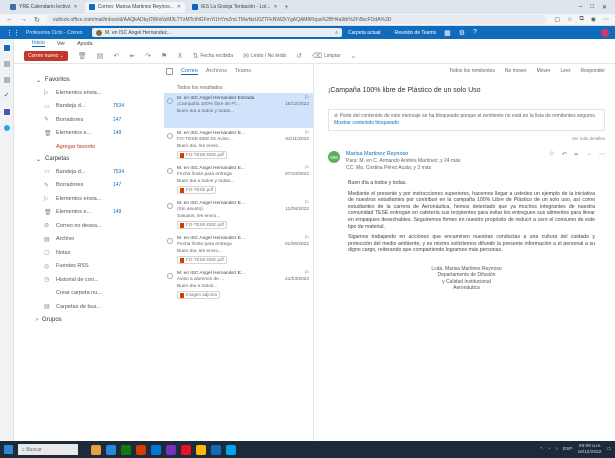 The height and width of the screenshot is (458, 615). What do you see at coordinates (61, 44) in the screenshot?
I see `tab-ver: Ver` at bounding box center [61, 44].